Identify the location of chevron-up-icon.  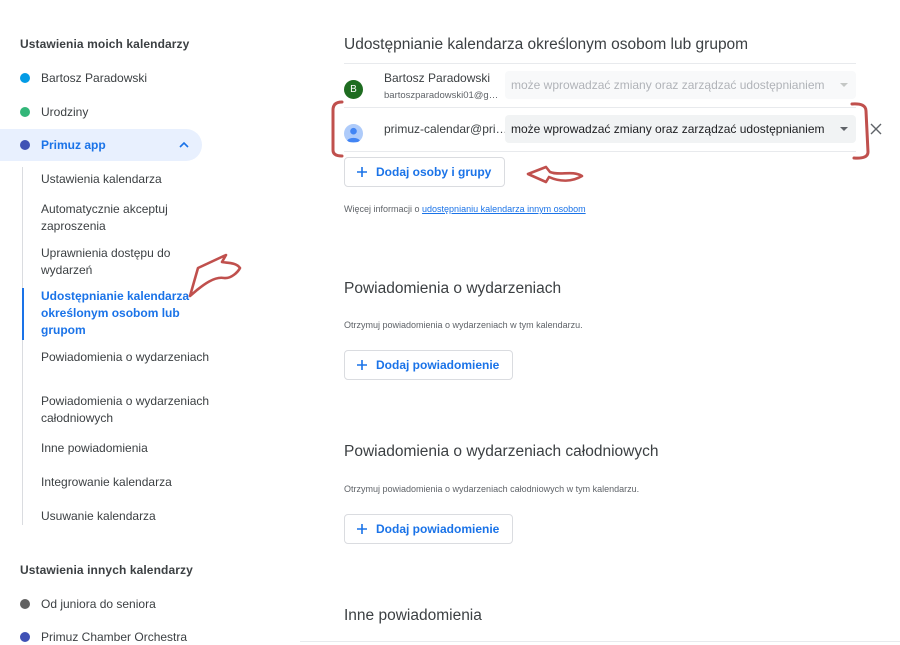
(184, 145).